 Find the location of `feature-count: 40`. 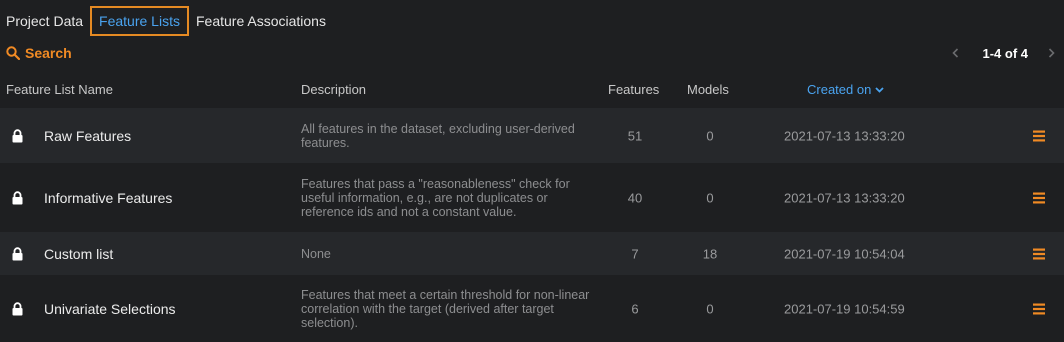

feature-count: 40 is located at coordinates (635, 197).